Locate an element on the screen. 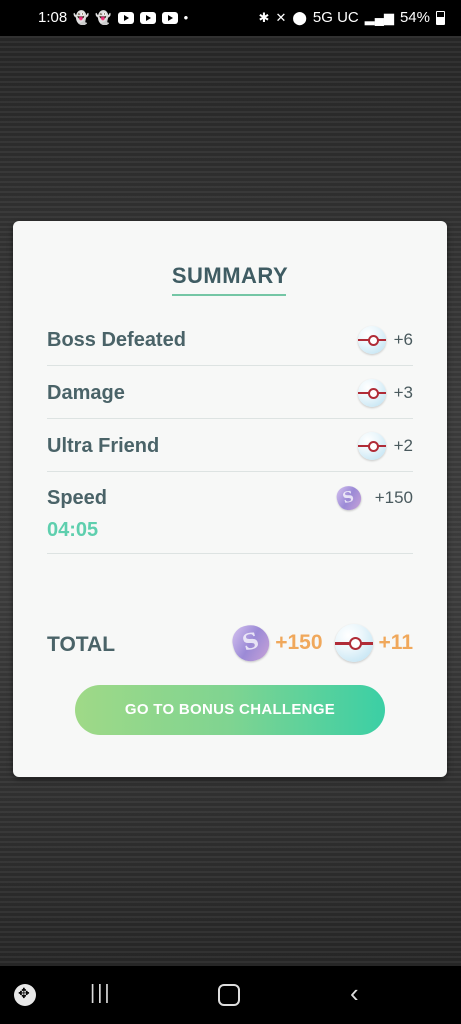  back-icon: ‹ is located at coordinates (354, 993).